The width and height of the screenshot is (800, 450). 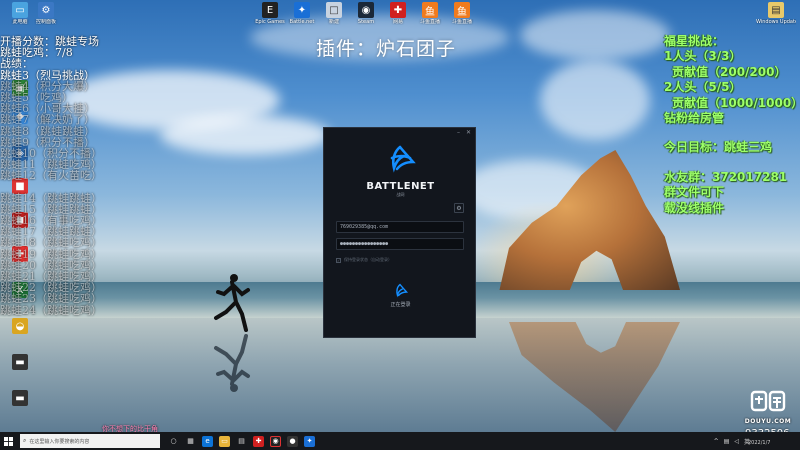 I want to click on steam-icon: ◉, so click(x=366, y=10).